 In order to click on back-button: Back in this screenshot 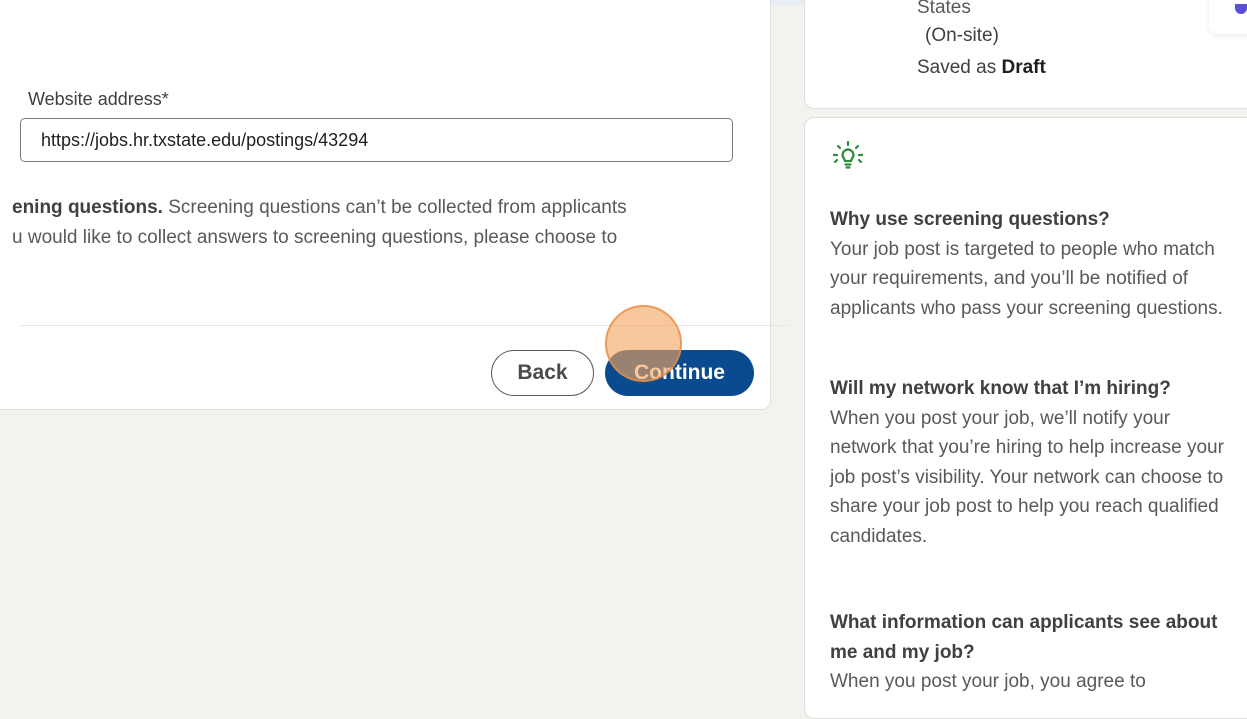, I will do `click(542, 373)`.